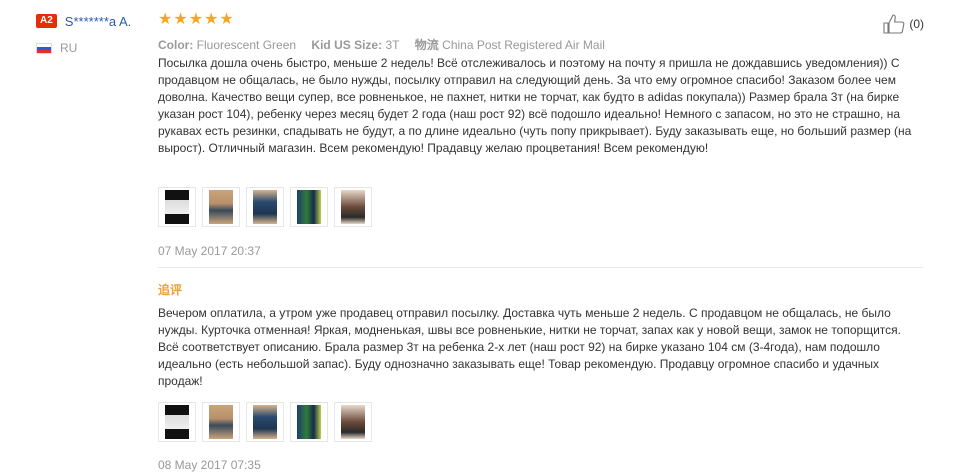 This screenshot has width=953, height=476. I want to click on helpful-count: (0), so click(916, 24).